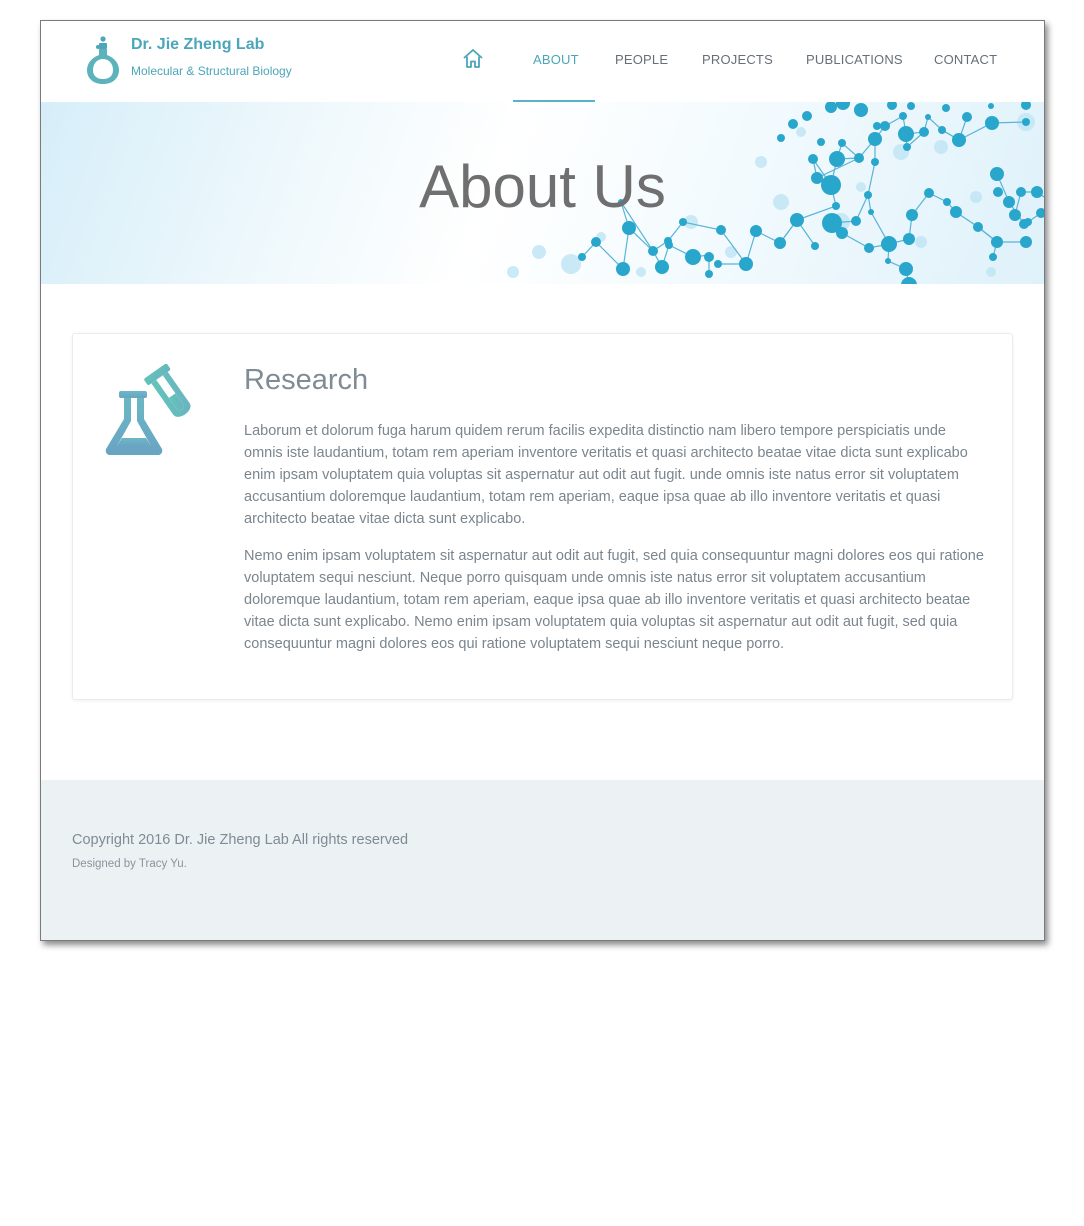  I want to click on nav-contact: CONTACT, so click(965, 59).